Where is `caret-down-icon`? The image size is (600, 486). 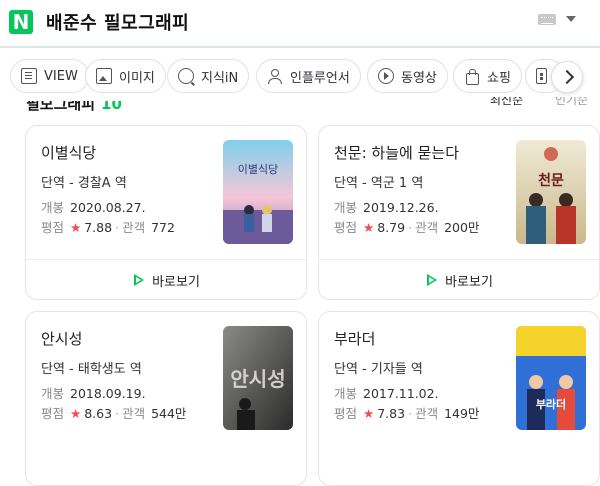
caret-down-icon is located at coordinates (571, 19).